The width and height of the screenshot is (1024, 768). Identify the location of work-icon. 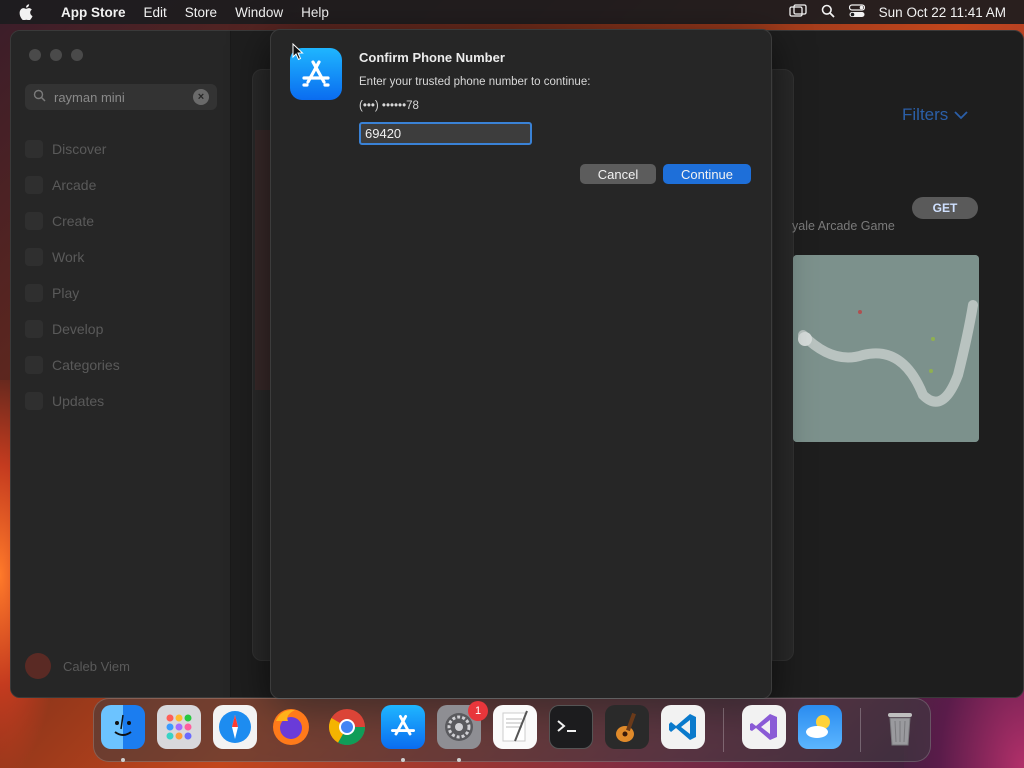
(34, 257).